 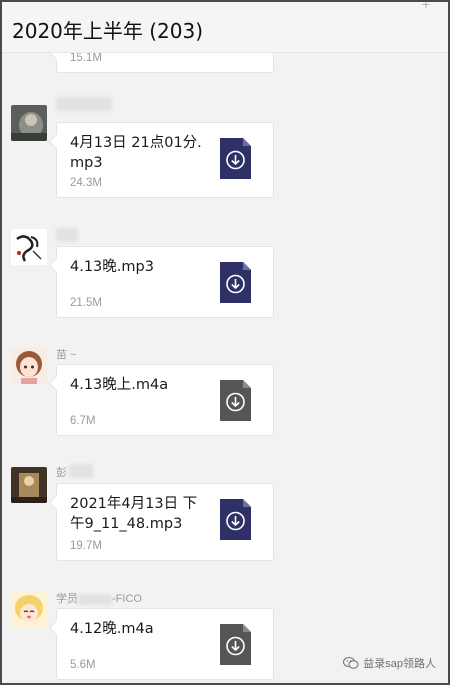 What do you see at coordinates (61, 473) in the screenshot?
I see `sender-name: 彭` at bounding box center [61, 473].